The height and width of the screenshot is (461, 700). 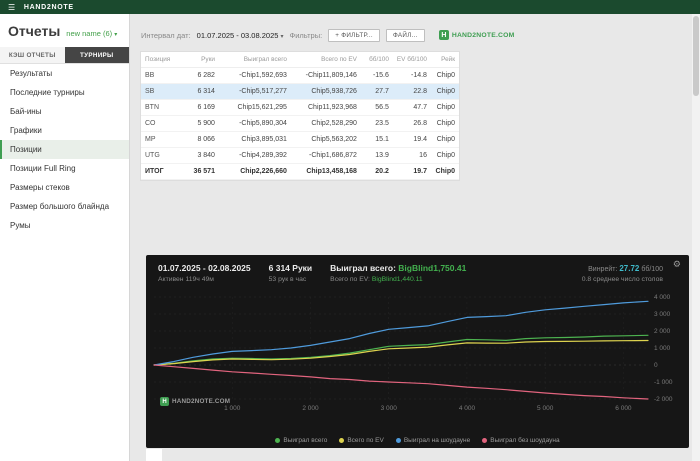 I want to click on table-cell: BB, so click(x=160, y=75).